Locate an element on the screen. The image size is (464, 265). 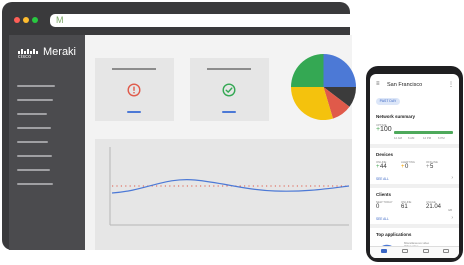
home-icon is located at coordinates (384, 251).